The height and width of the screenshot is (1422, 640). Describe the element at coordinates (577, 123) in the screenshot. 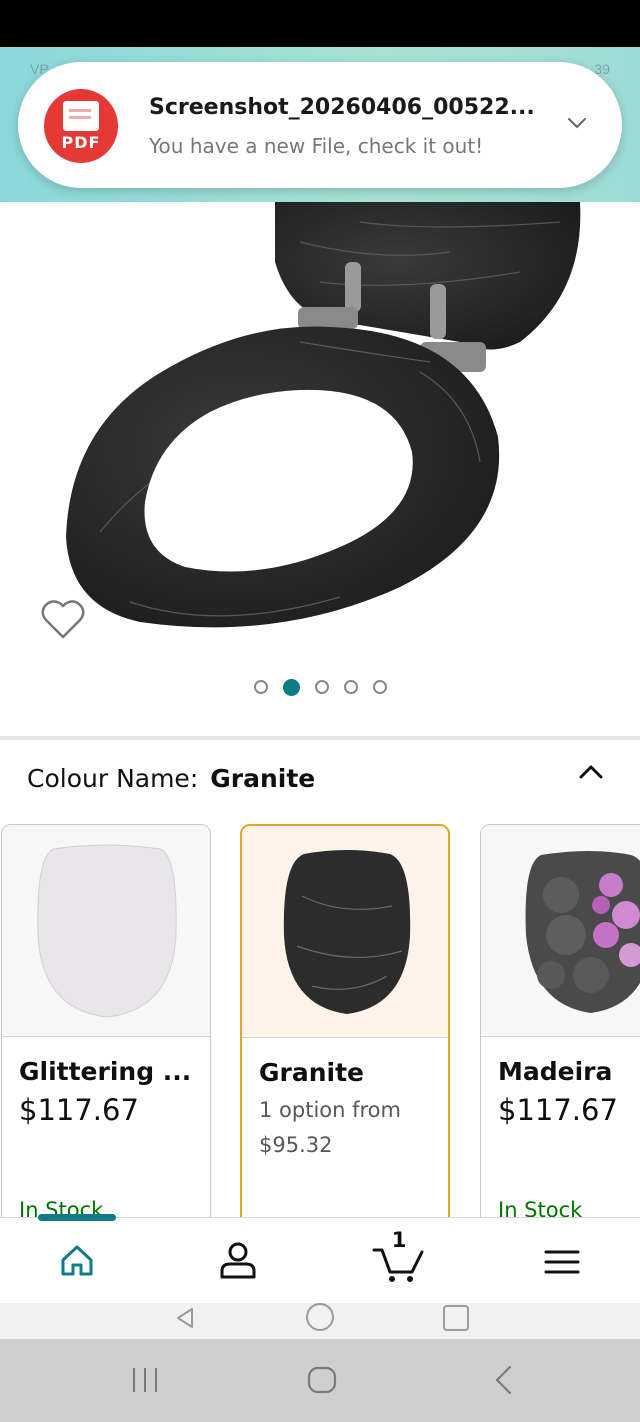

I see `chevron-down-icon` at that location.